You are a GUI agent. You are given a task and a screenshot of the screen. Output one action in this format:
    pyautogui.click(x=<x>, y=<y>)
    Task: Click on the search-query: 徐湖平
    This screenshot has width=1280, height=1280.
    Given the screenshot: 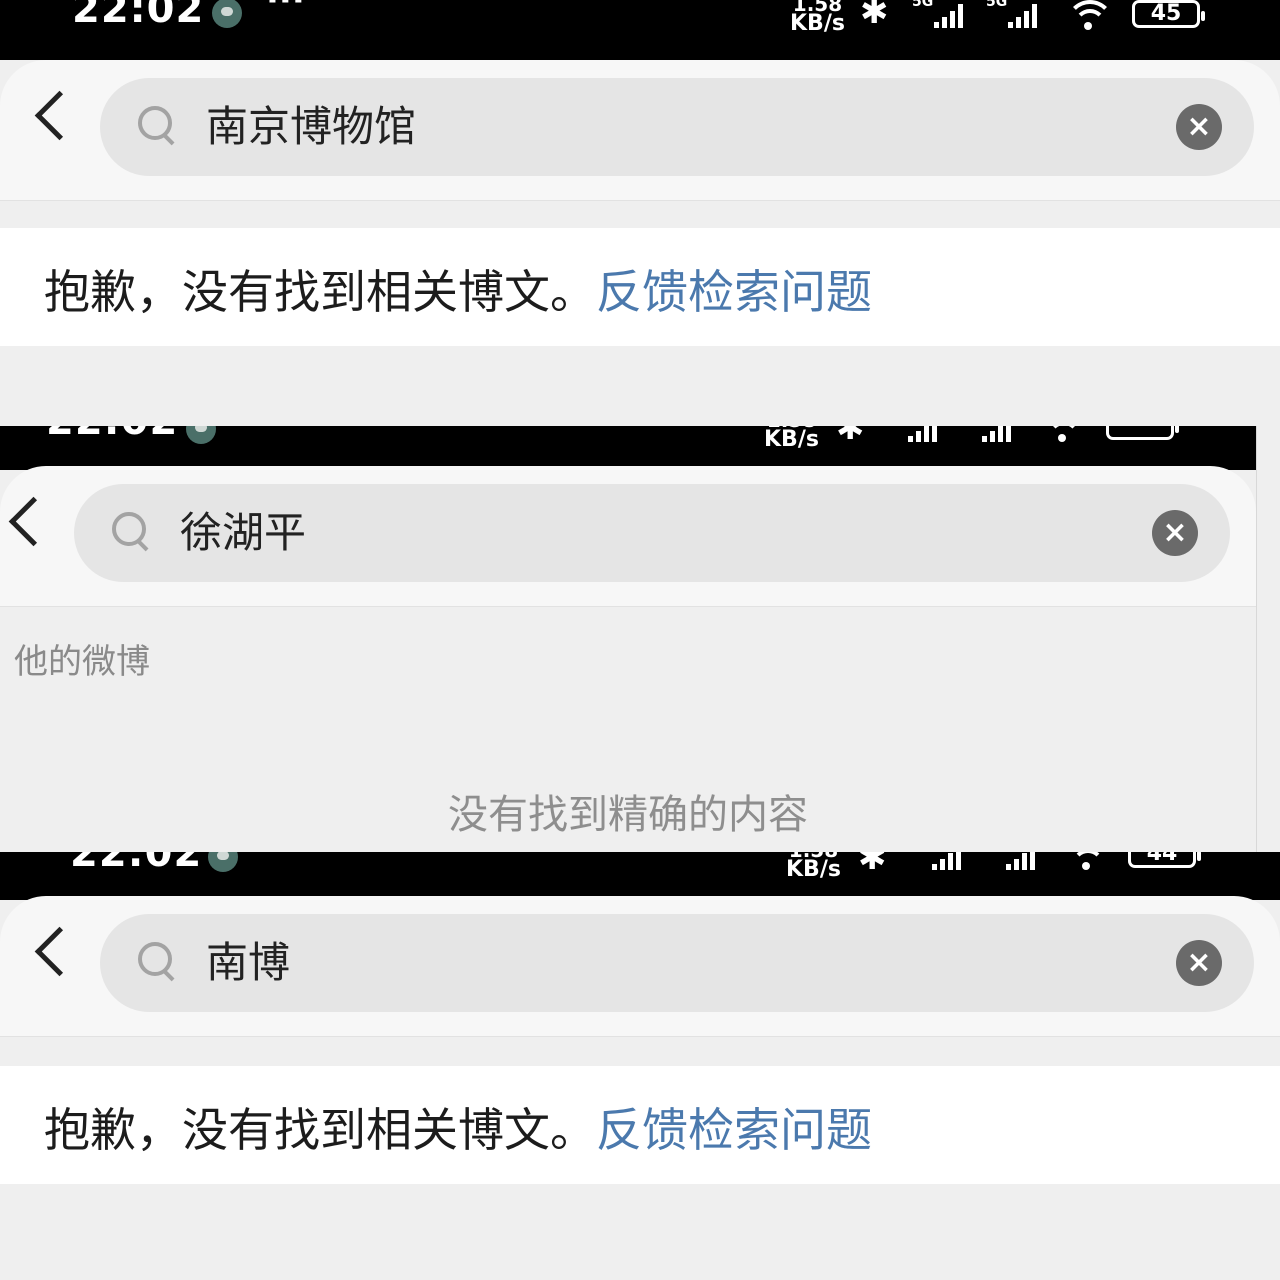 What is the action you would take?
    pyautogui.click(x=243, y=533)
    